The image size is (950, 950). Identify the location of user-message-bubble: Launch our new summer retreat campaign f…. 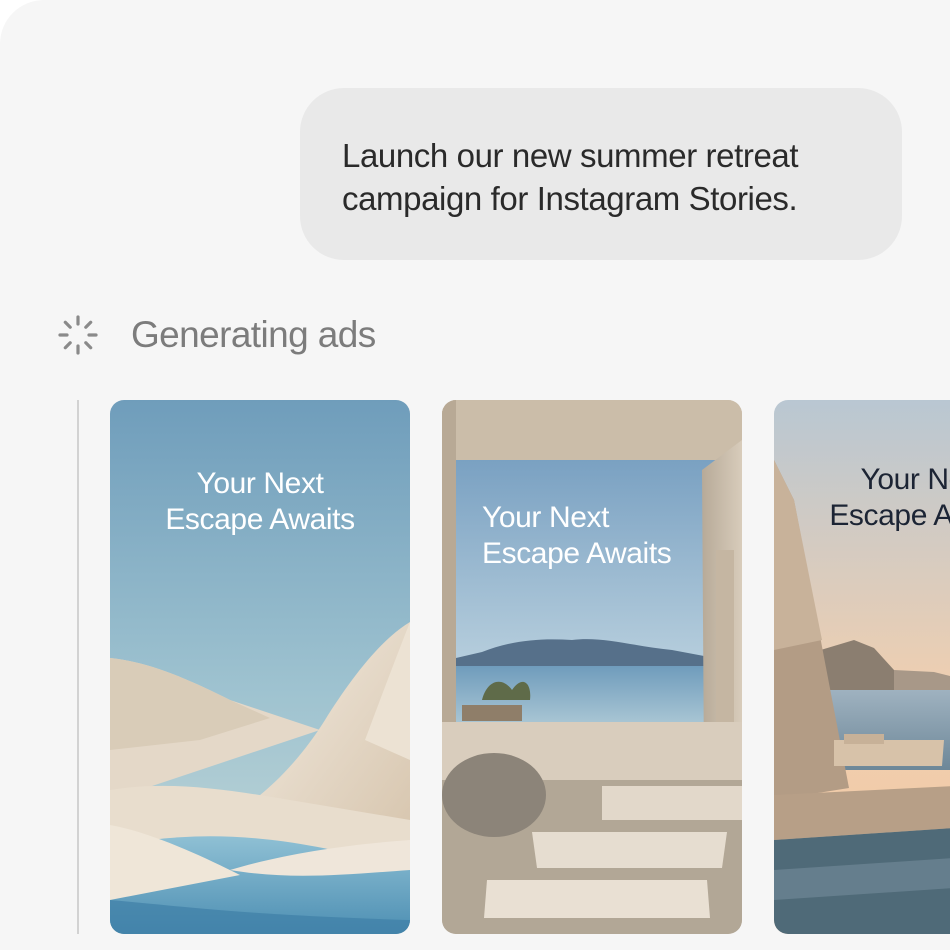
(601, 174).